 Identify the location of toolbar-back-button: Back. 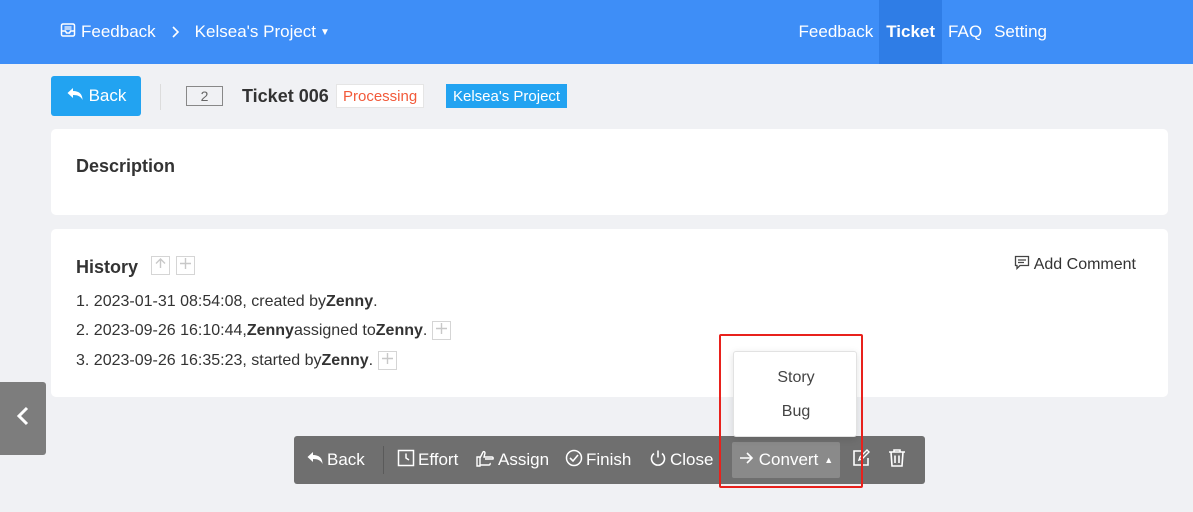
(335, 460).